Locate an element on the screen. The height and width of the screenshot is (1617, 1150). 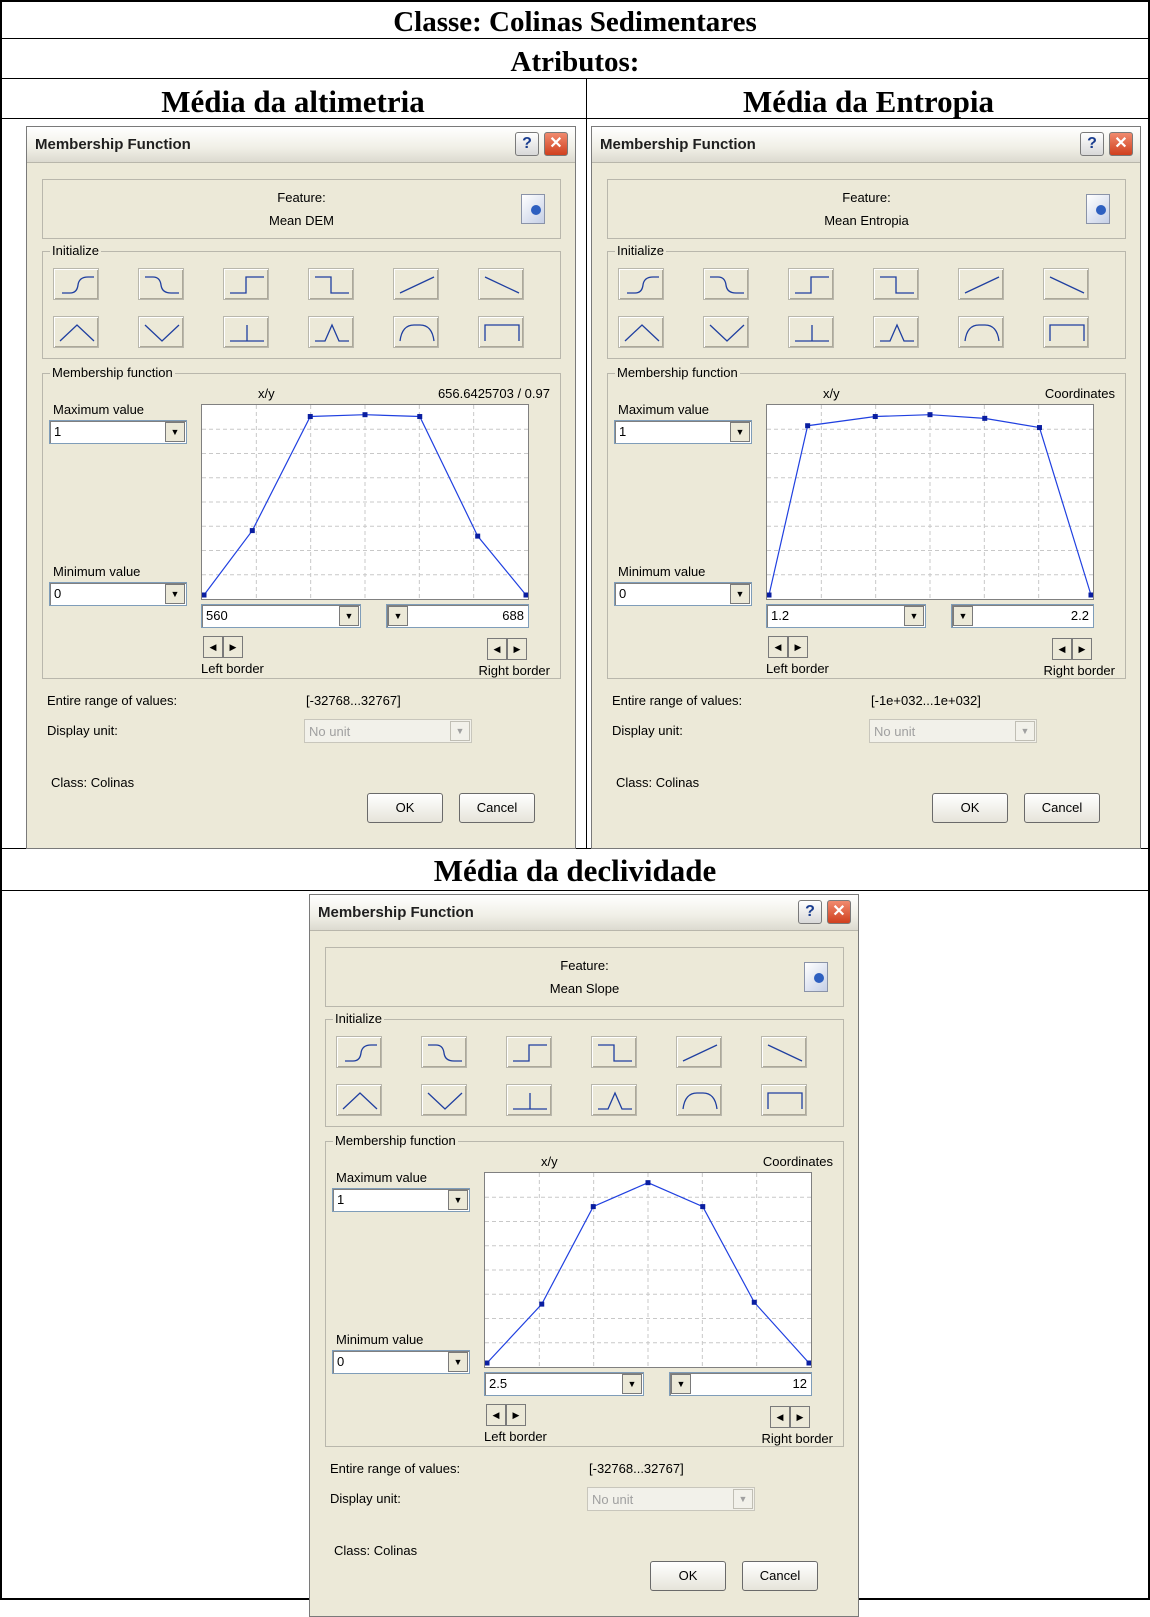
left-value-combo: 560 ▼ is located at coordinates (281, 616).